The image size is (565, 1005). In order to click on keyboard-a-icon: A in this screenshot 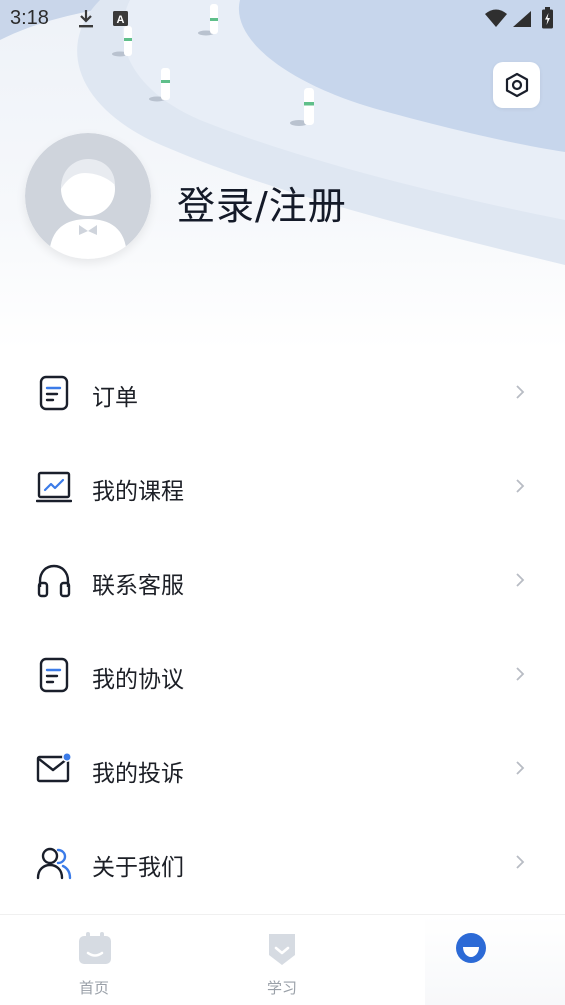, I will do `click(120, 18)`.